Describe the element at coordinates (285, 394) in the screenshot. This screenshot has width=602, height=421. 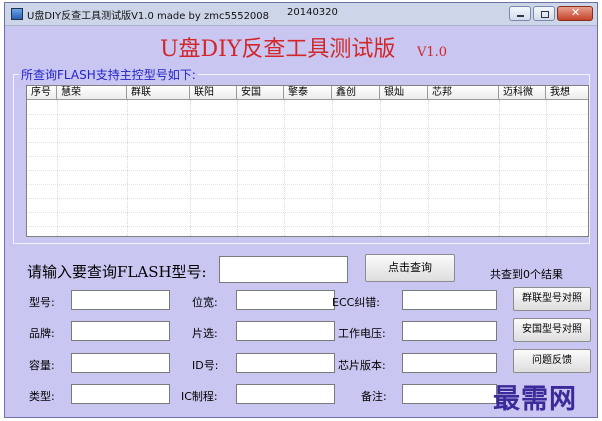
I see `ic-process-field` at that location.